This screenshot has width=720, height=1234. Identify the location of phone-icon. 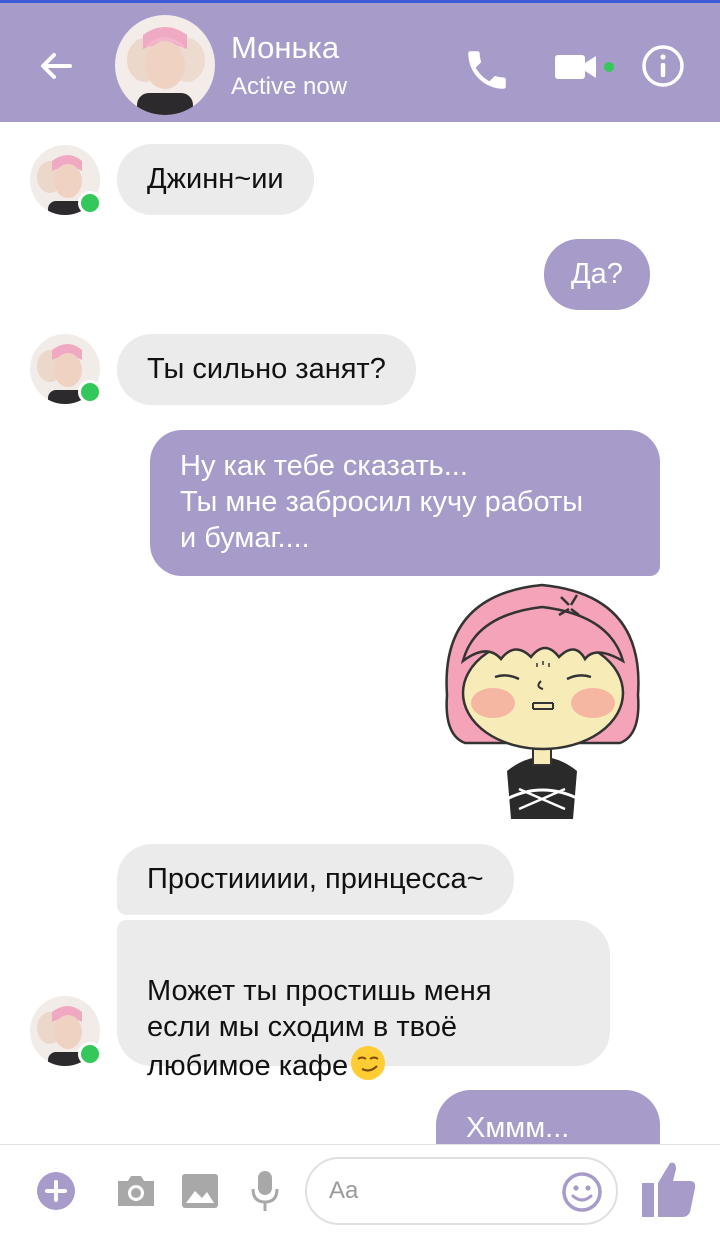
(487, 70).